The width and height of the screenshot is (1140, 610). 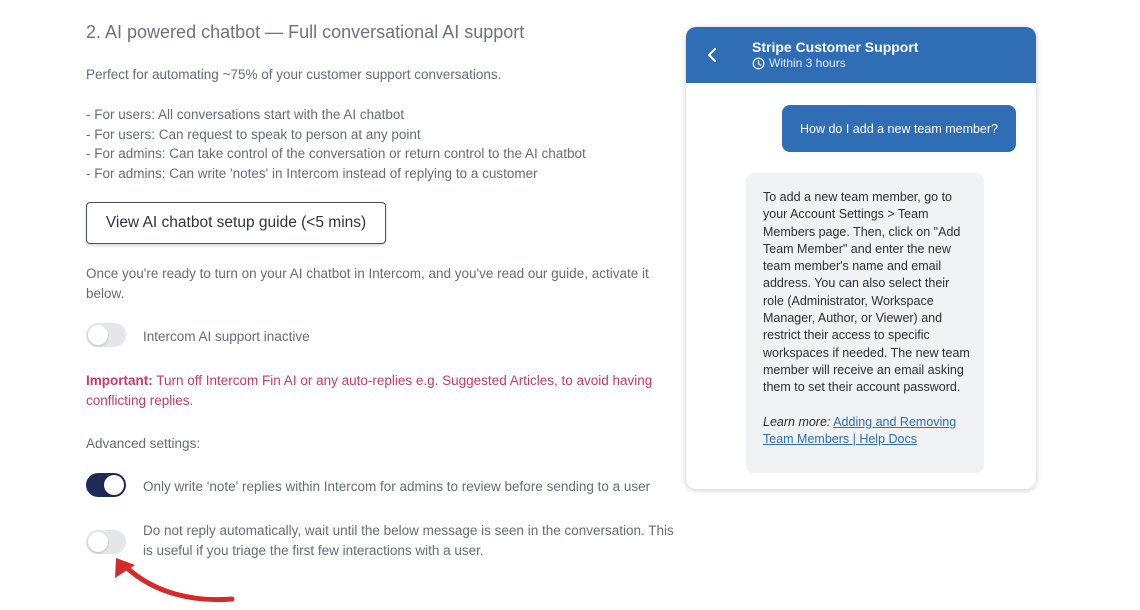 What do you see at coordinates (175, 580) in the screenshot?
I see `red-arrow-annotation` at bounding box center [175, 580].